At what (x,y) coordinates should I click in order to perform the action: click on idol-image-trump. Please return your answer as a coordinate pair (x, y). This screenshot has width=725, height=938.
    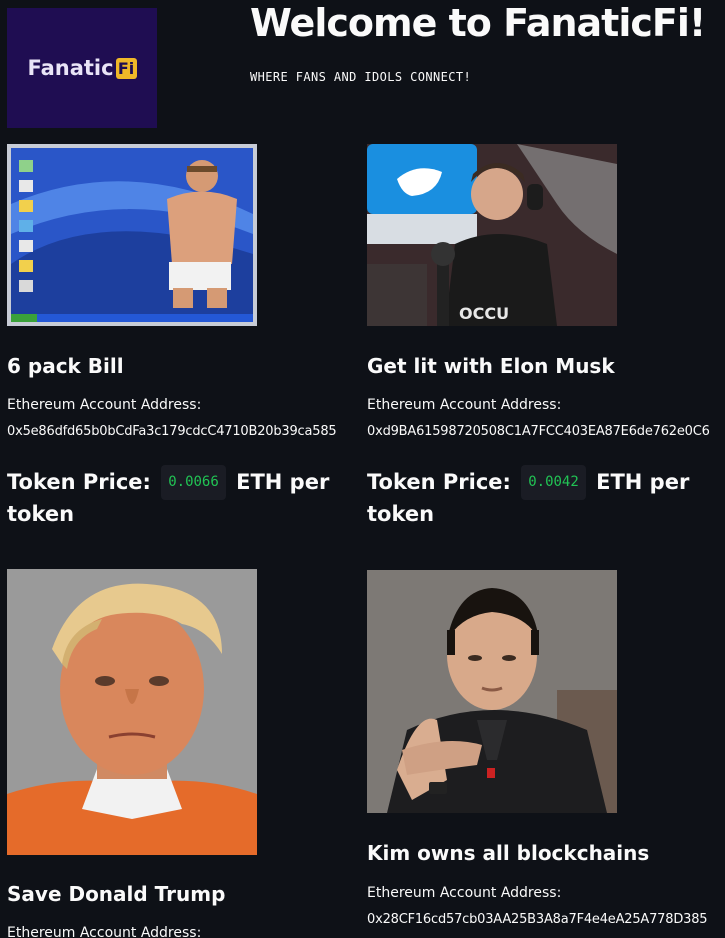
    Looking at the image, I should click on (132, 712).